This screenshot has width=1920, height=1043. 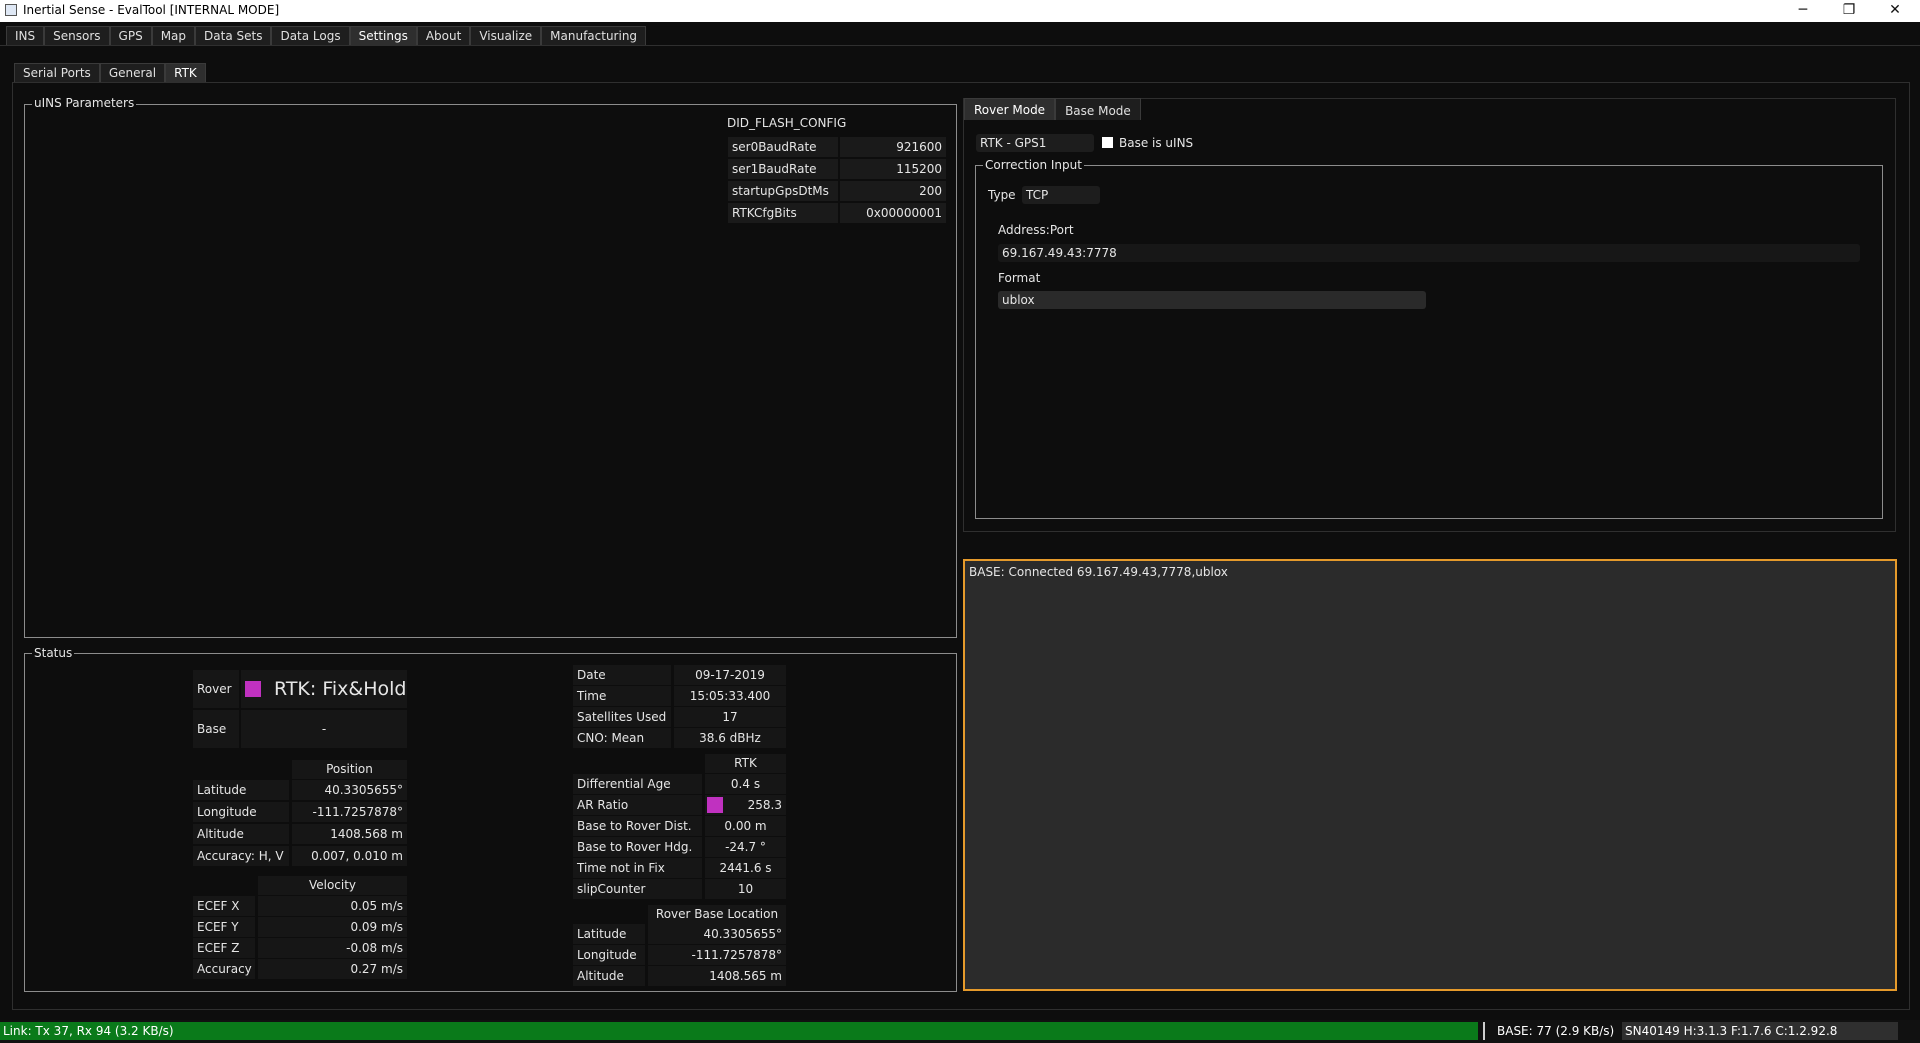 I want to click on config-value: 0x00000001, so click(x=893, y=213).